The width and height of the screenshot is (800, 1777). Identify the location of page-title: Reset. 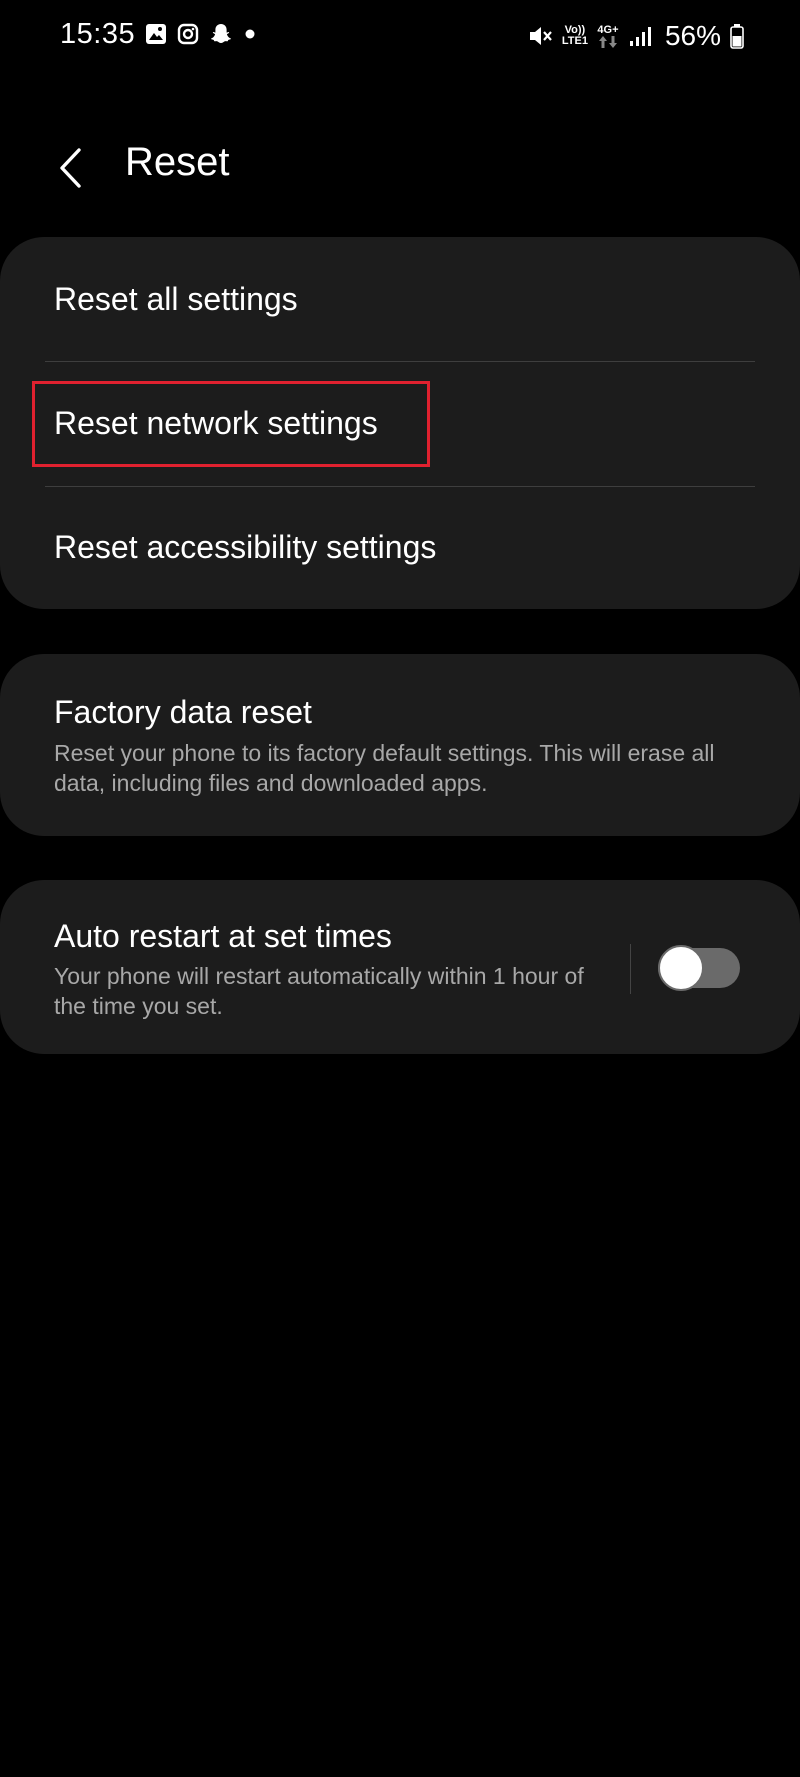
(177, 162).